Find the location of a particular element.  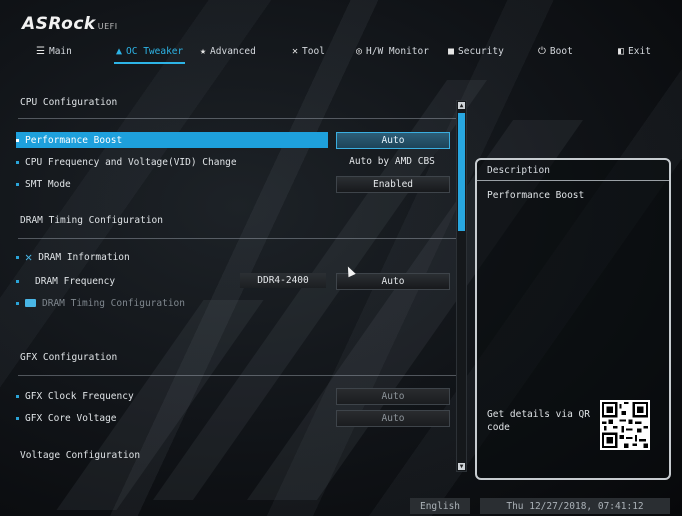

tab-label: OC Tweaker is located at coordinates (155, 51).